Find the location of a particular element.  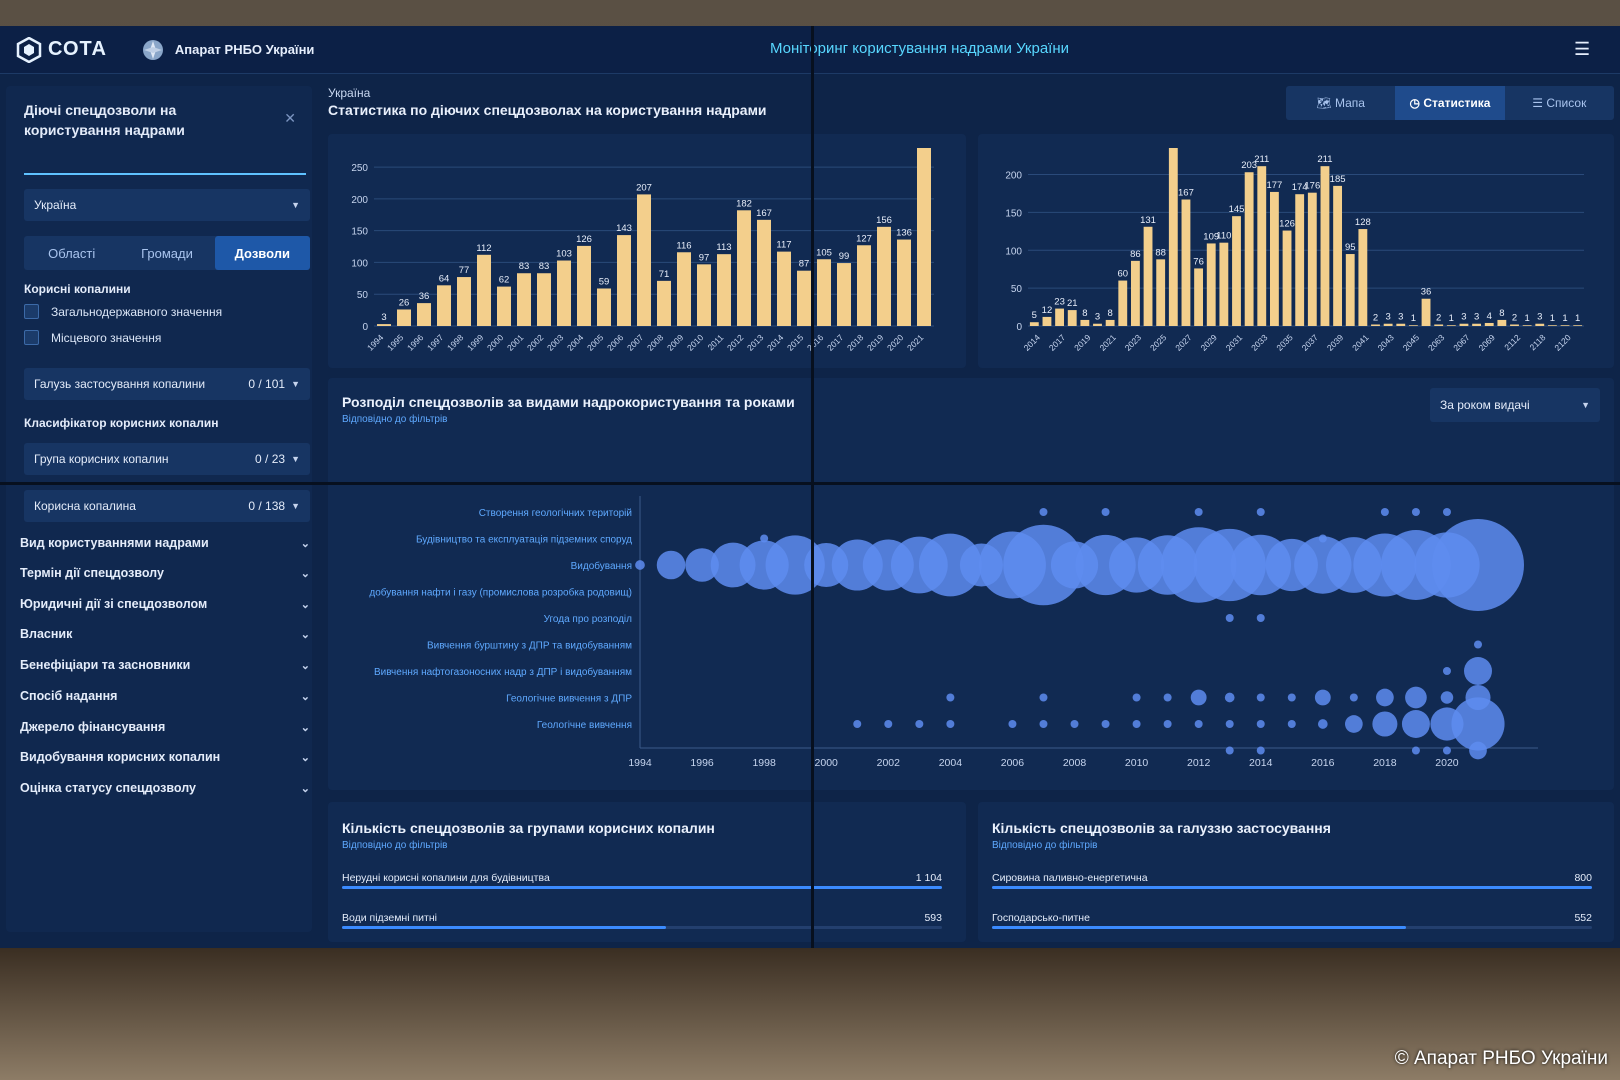

accordion-term: Термін дії спецдозволу ⌄ is located at coordinates (165, 573).